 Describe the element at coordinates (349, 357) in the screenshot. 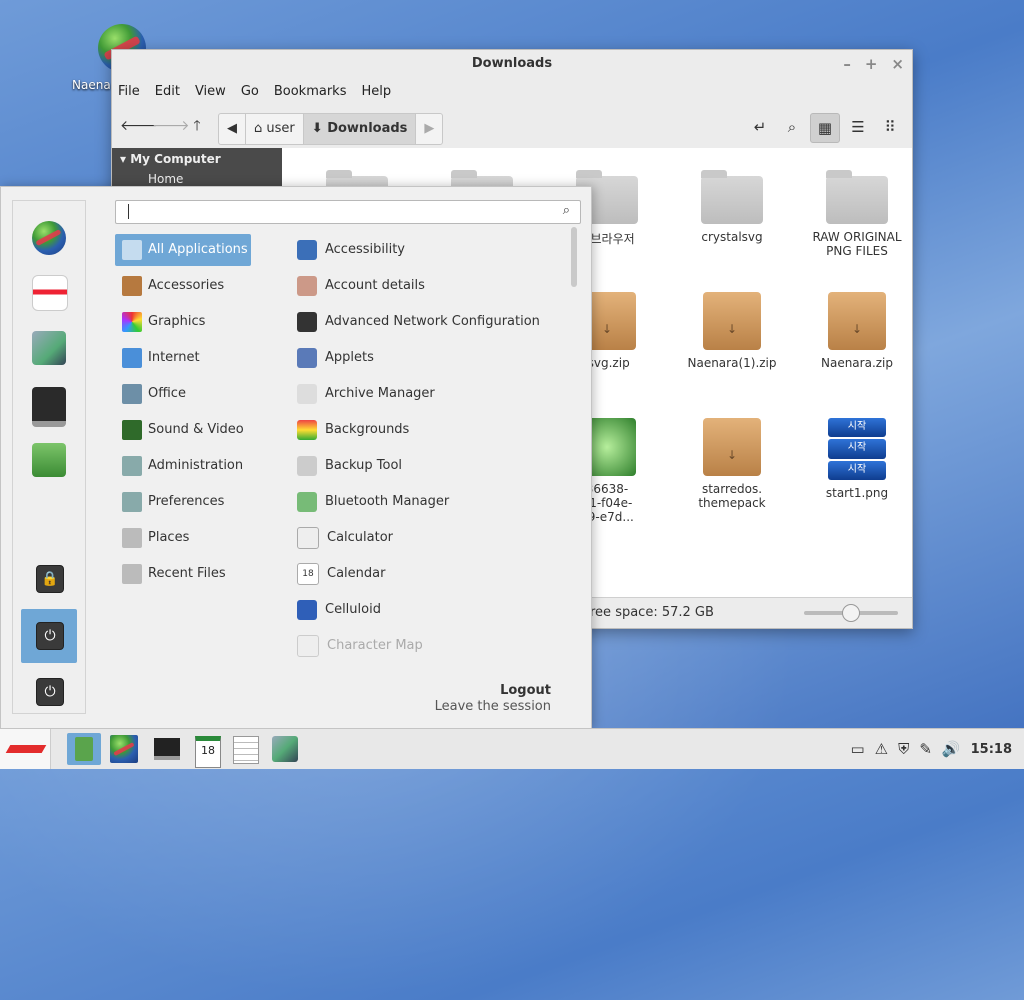

I see `app-label: Applets` at that location.